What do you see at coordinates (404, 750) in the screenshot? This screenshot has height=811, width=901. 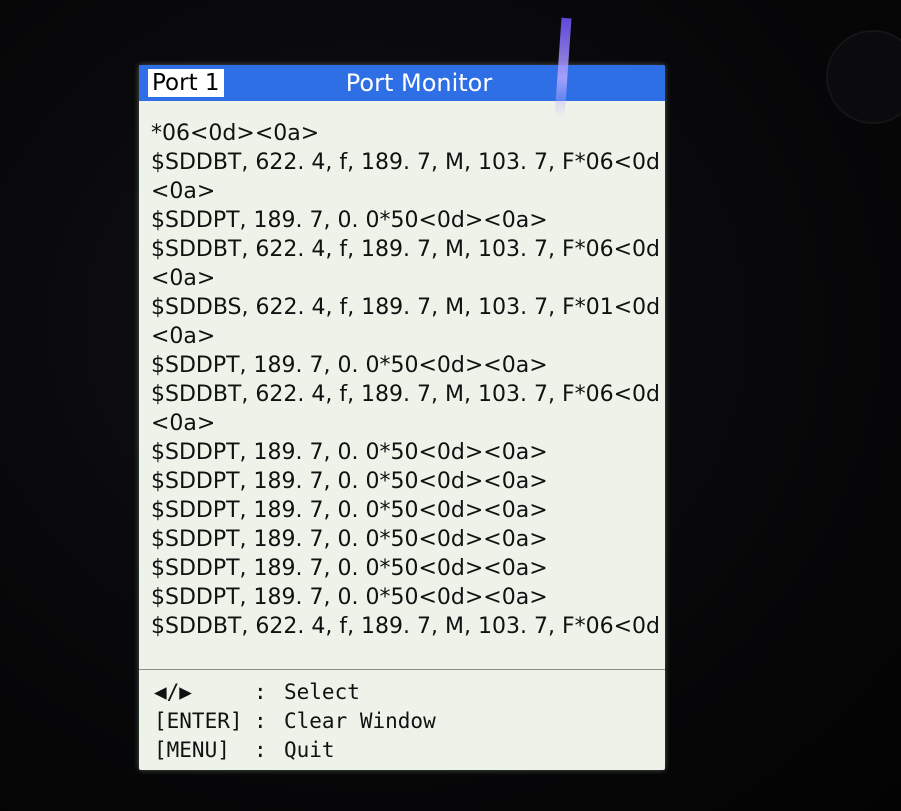 I see `help-row: [MENU]: Quit` at bounding box center [404, 750].